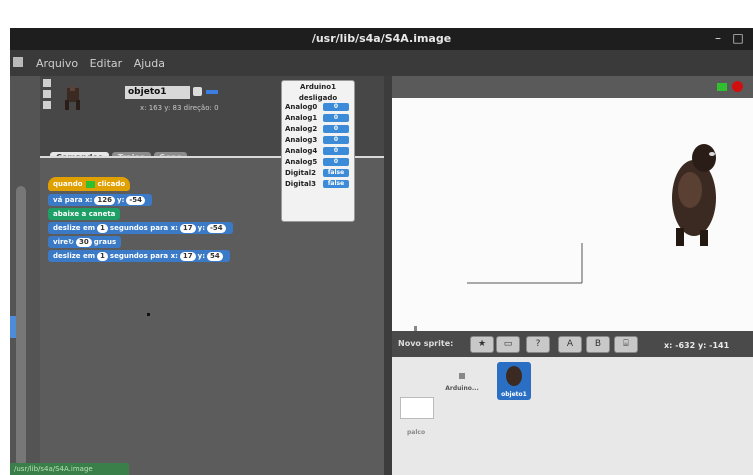 Image resolution: width=753 pixels, height=475 pixels. Describe the element at coordinates (426, 343) in the screenshot. I see `new-sprite-label: Novo sprite:` at that location.